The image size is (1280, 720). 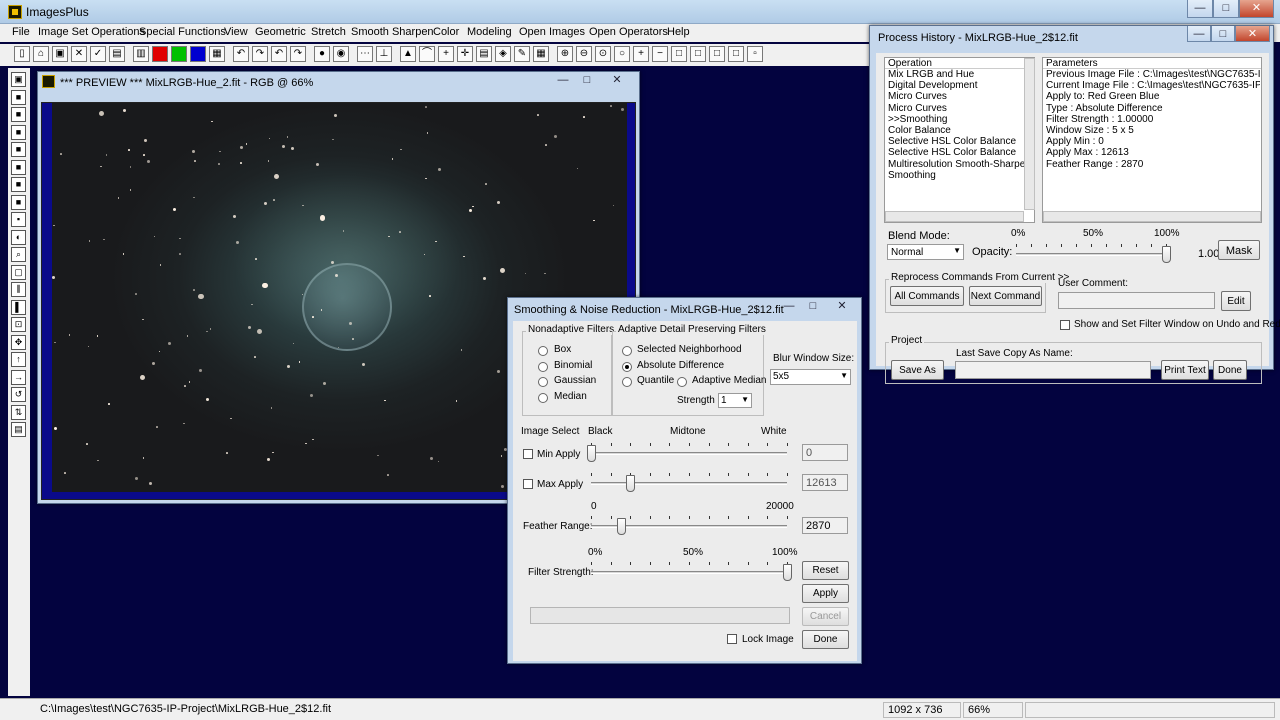 What do you see at coordinates (813, 306) in the screenshot?
I see `smoothing-maximize-button: □` at bounding box center [813, 306].